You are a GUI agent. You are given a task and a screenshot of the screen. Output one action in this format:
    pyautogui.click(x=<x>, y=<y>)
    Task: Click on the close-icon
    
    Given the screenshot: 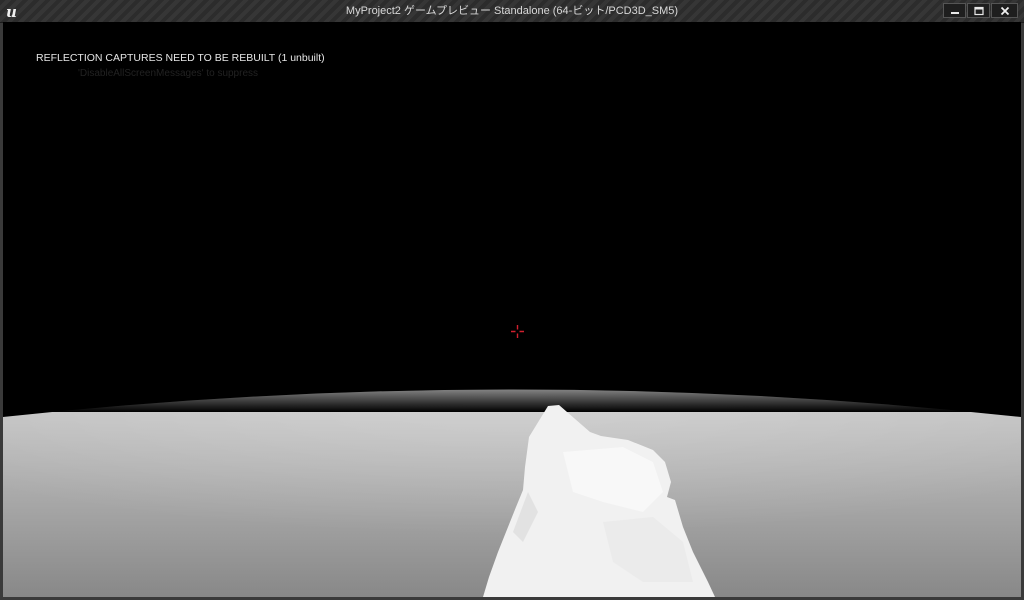 What is the action you would take?
    pyautogui.click(x=1004, y=10)
    